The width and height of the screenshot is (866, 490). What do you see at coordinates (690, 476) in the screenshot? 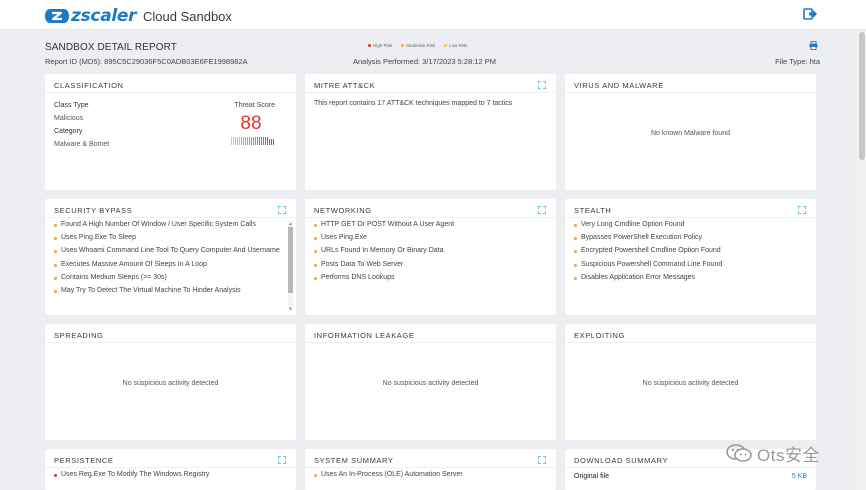
I see `original-file-row: Original file 5 KB` at bounding box center [690, 476].